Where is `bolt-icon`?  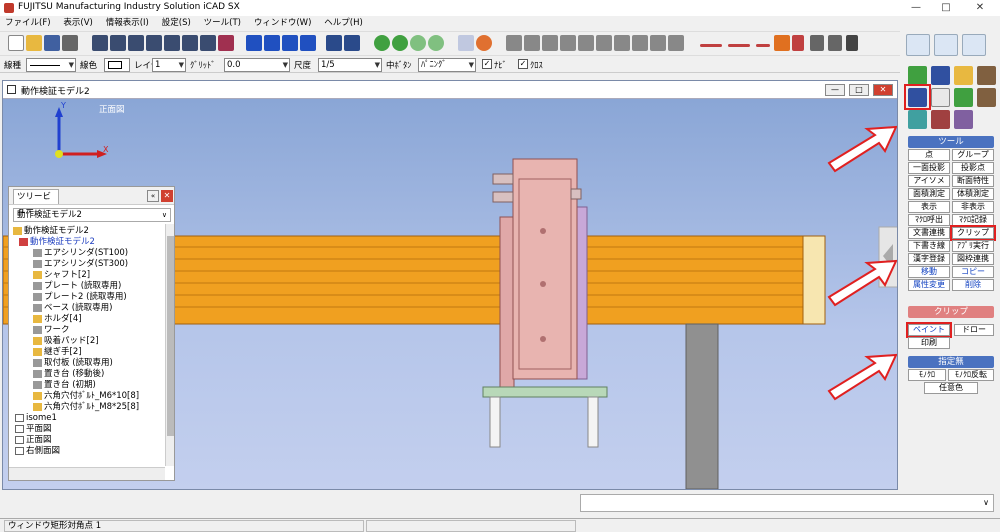
bolt-icon is located at coordinates (986, 97).